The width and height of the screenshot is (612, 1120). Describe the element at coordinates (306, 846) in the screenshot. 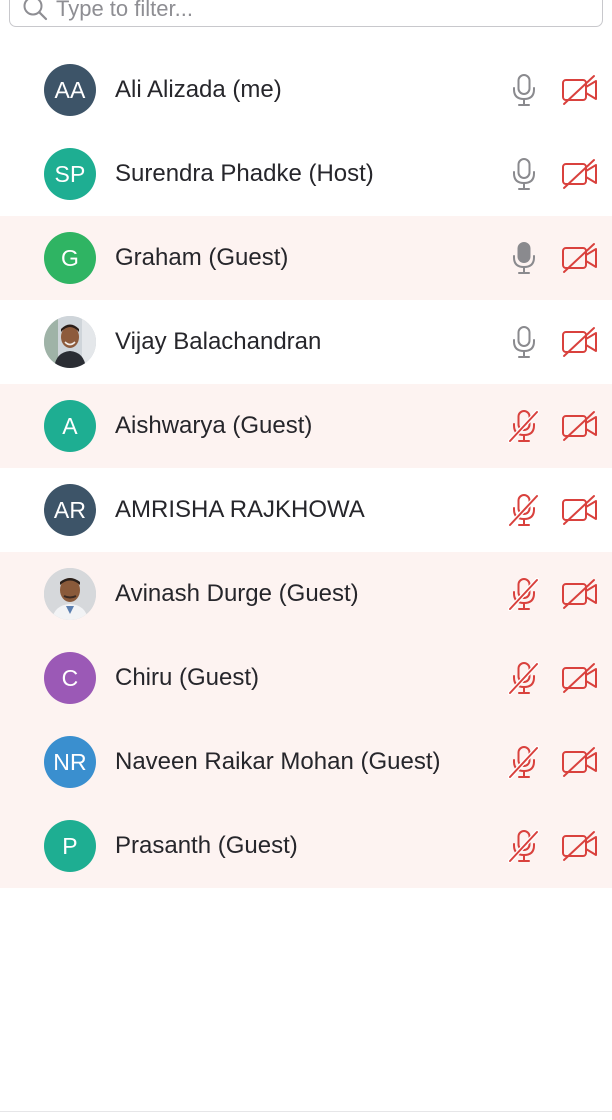

I see `participant-row: P Prasanth (Guest)` at that location.